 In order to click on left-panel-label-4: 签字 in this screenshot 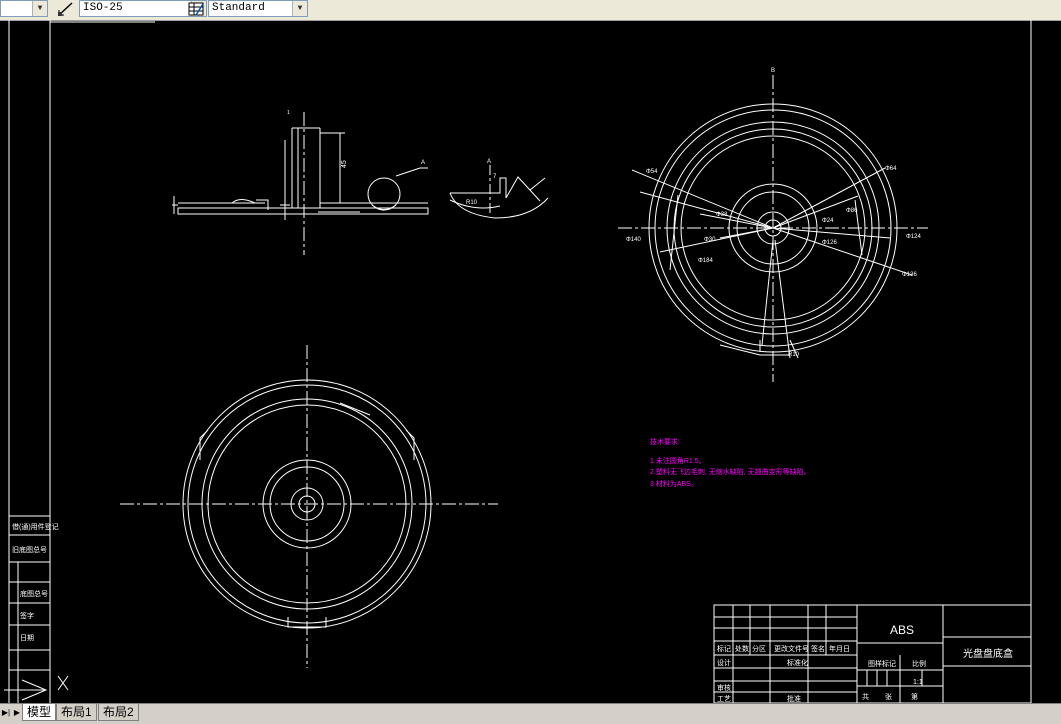, I will do `click(27, 615)`.